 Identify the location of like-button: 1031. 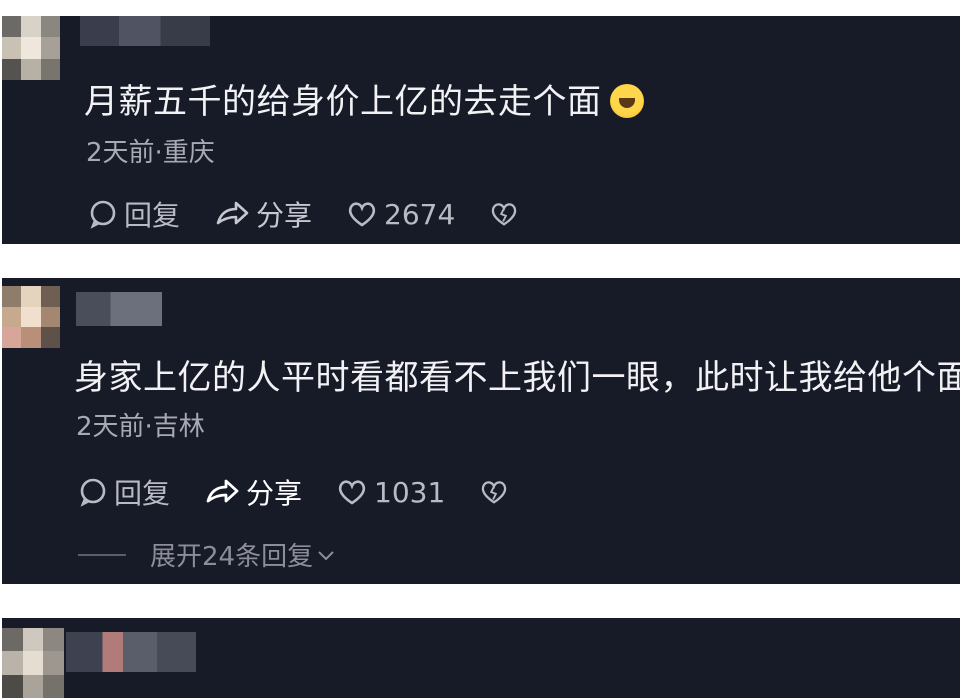
(390, 492).